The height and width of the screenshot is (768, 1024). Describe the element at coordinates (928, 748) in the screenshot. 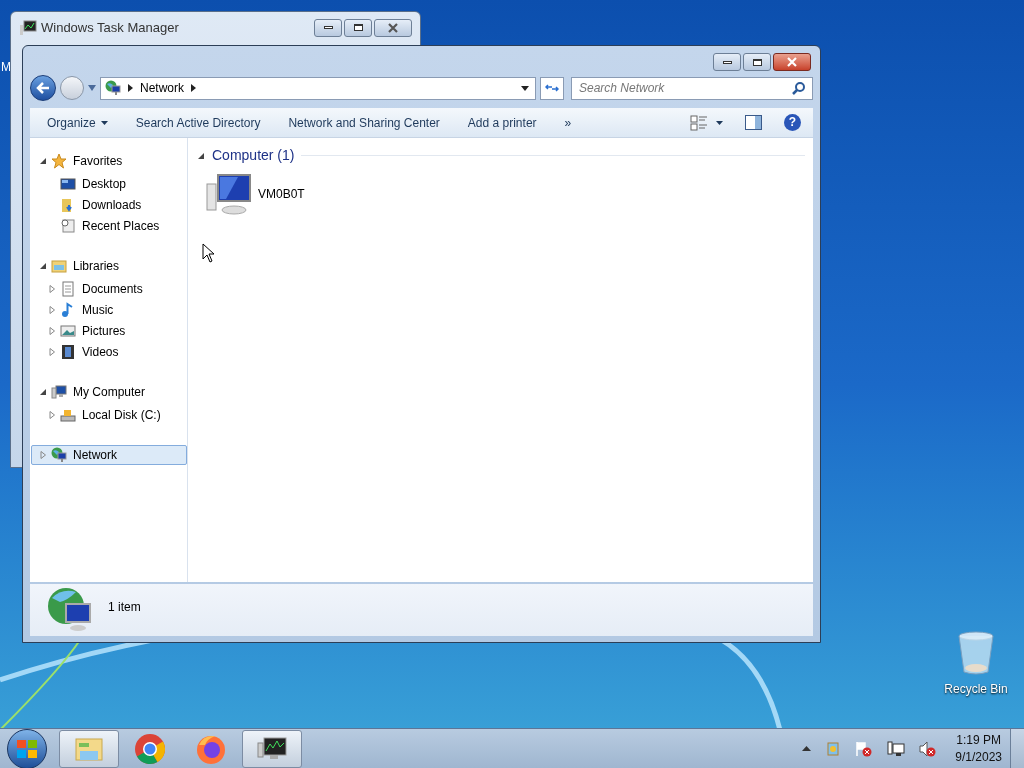

I see `speaker-muted-icon` at that location.